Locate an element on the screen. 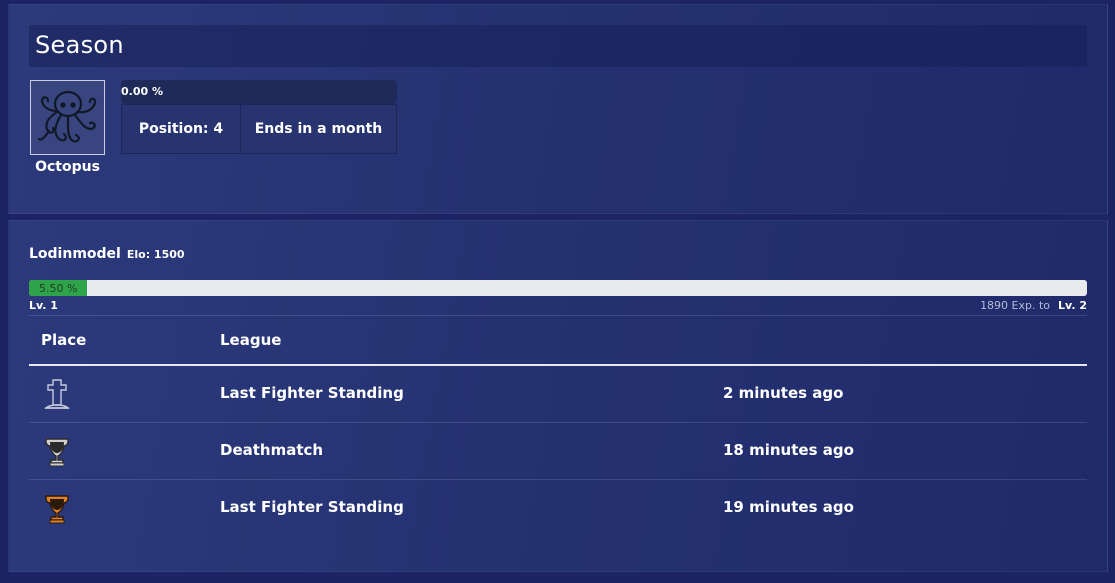 The width and height of the screenshot is (1115, 583). avatar-label: Octopus is located at coordinates (67, 167).